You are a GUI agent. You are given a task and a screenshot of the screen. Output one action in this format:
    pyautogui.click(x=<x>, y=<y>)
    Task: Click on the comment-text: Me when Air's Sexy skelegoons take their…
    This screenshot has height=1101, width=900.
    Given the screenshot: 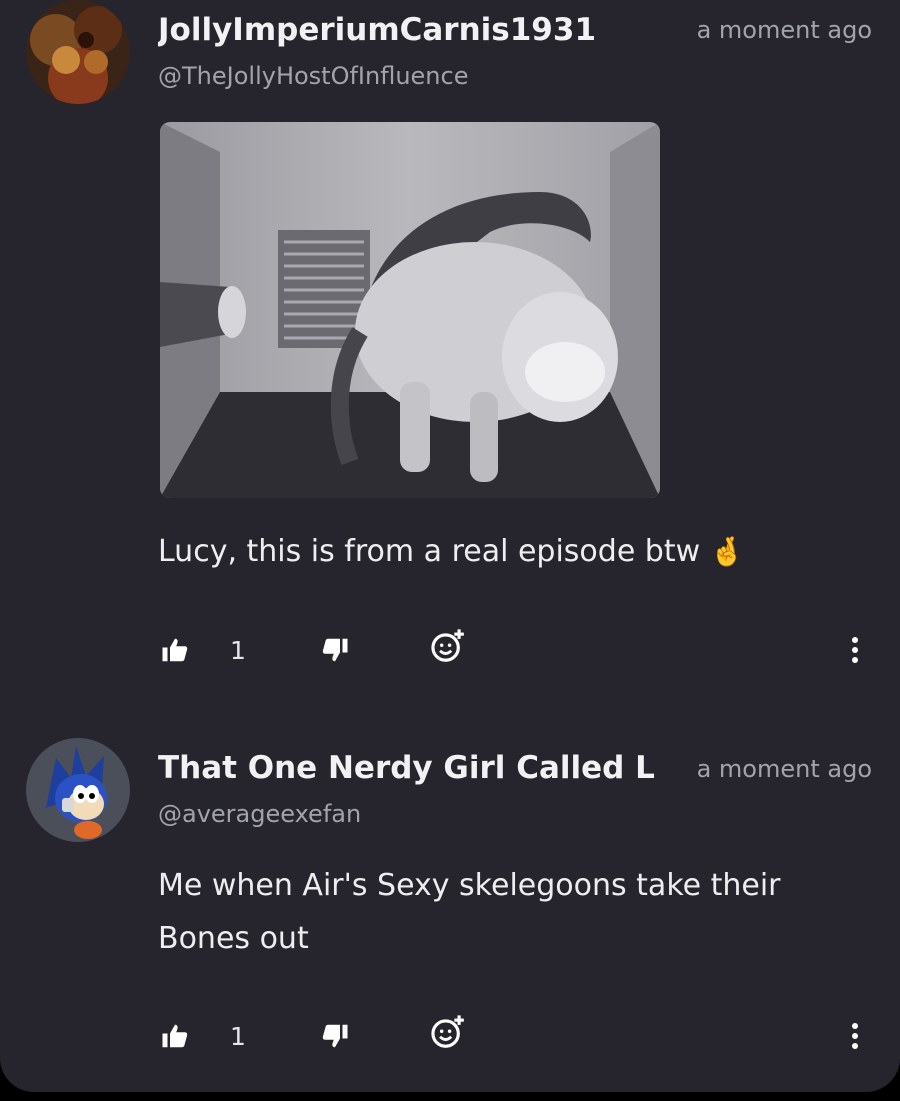 What is the action you would take?
    pyautogui.click(x=508, y=912)
    